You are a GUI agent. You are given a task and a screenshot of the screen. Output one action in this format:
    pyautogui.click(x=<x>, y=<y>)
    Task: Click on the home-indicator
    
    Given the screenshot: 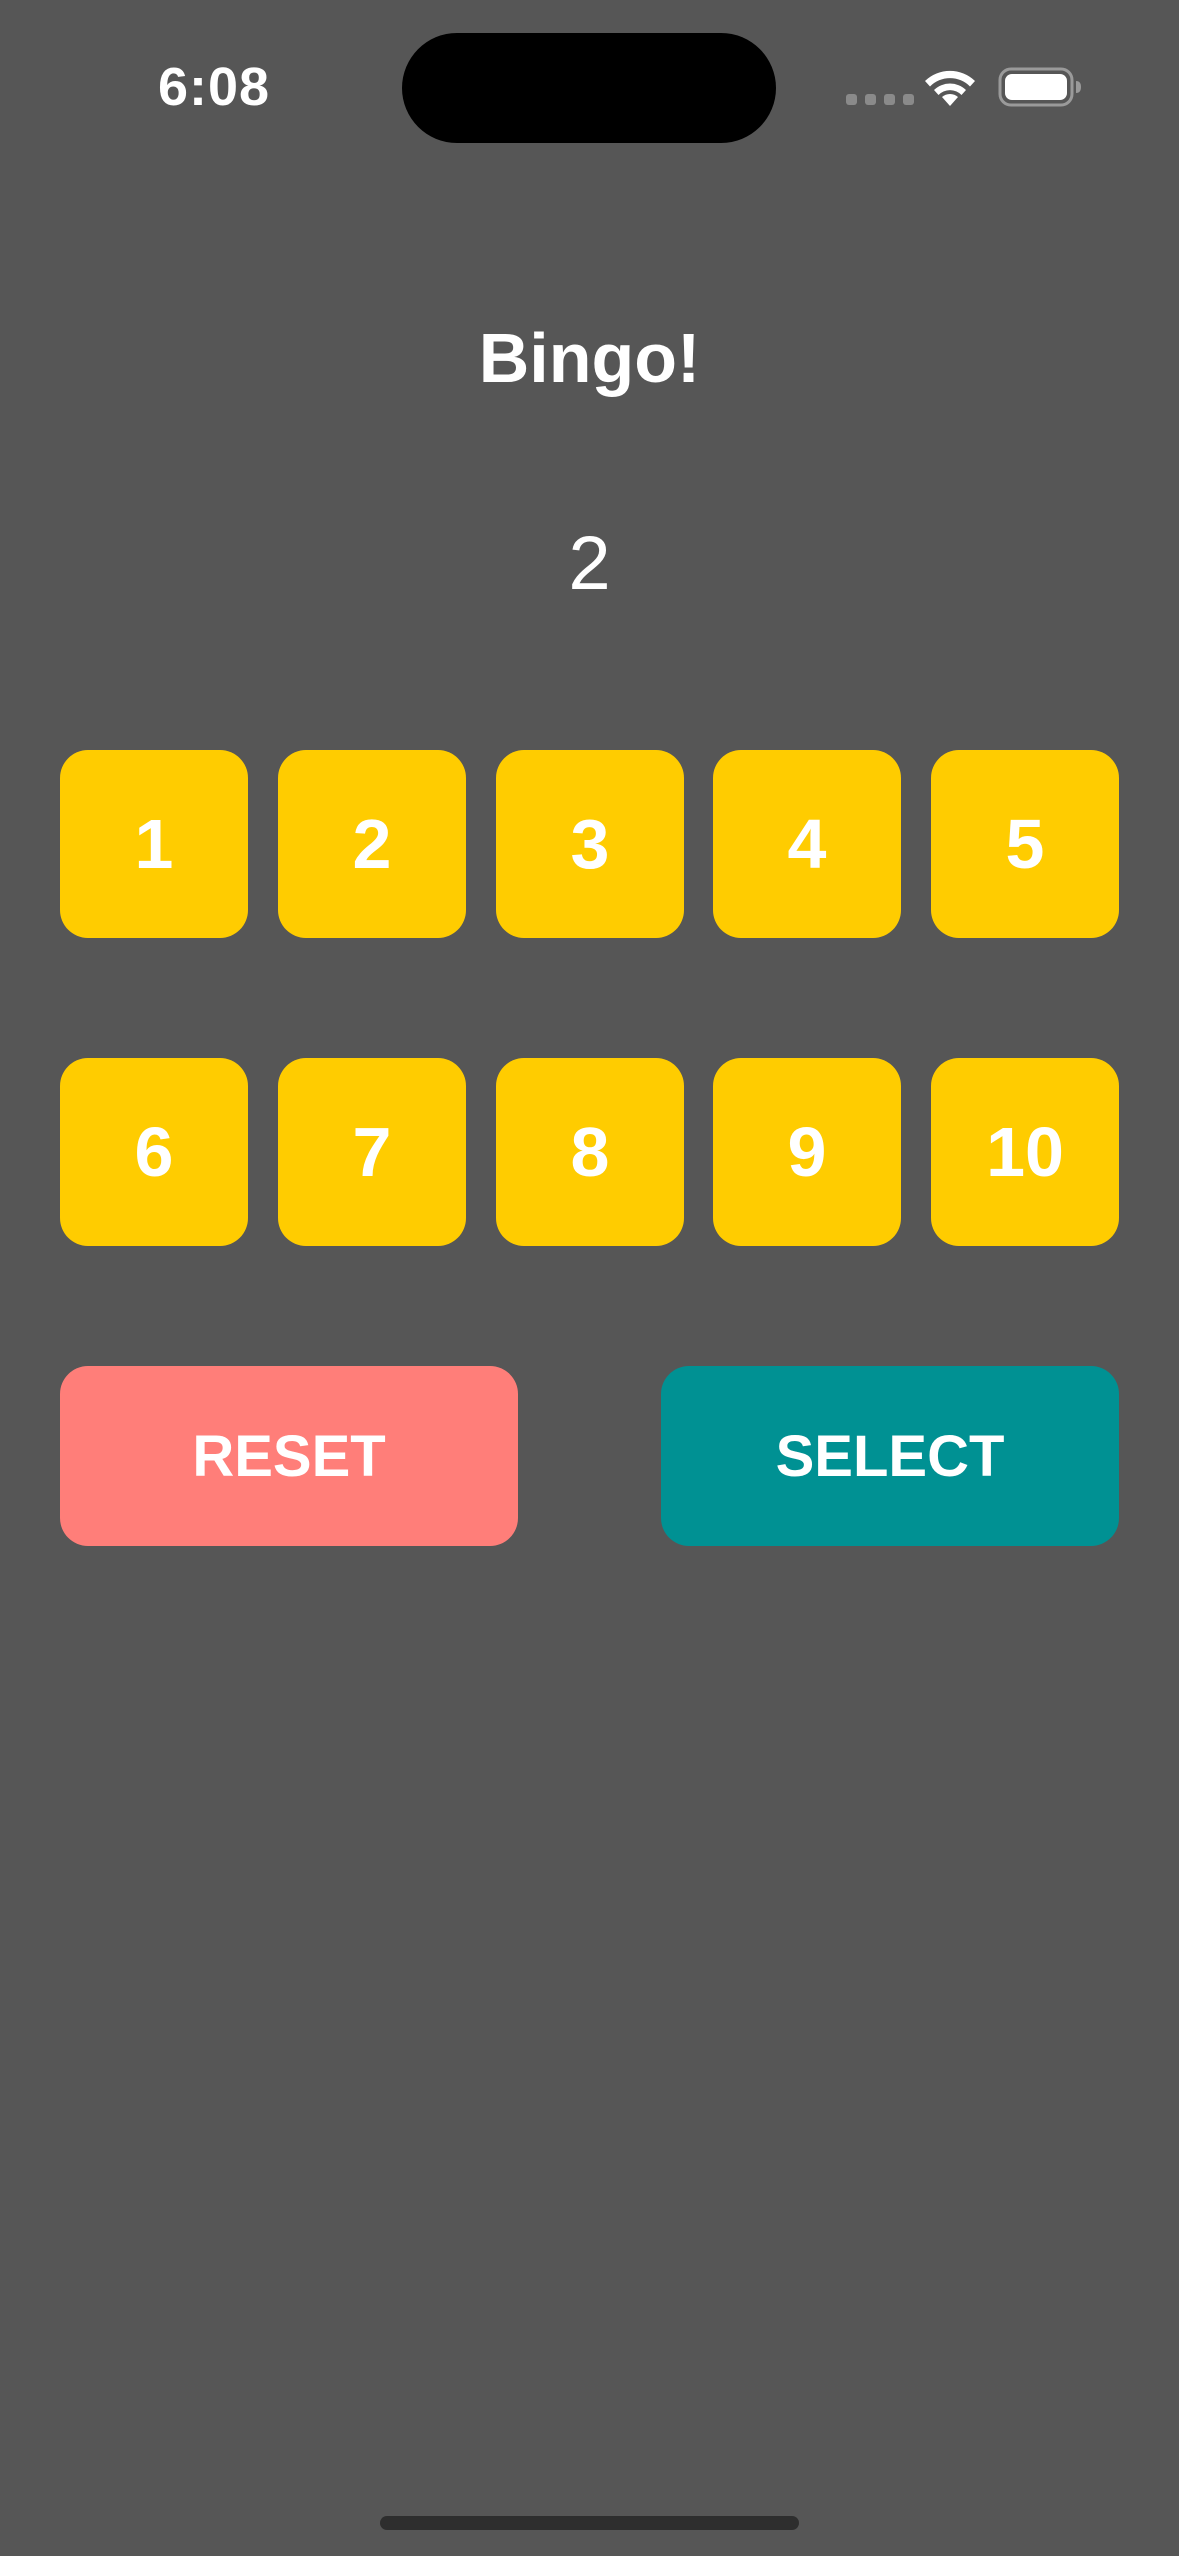 What is the action you would take?
    pyautogui.click(x=589, y=2523)
    